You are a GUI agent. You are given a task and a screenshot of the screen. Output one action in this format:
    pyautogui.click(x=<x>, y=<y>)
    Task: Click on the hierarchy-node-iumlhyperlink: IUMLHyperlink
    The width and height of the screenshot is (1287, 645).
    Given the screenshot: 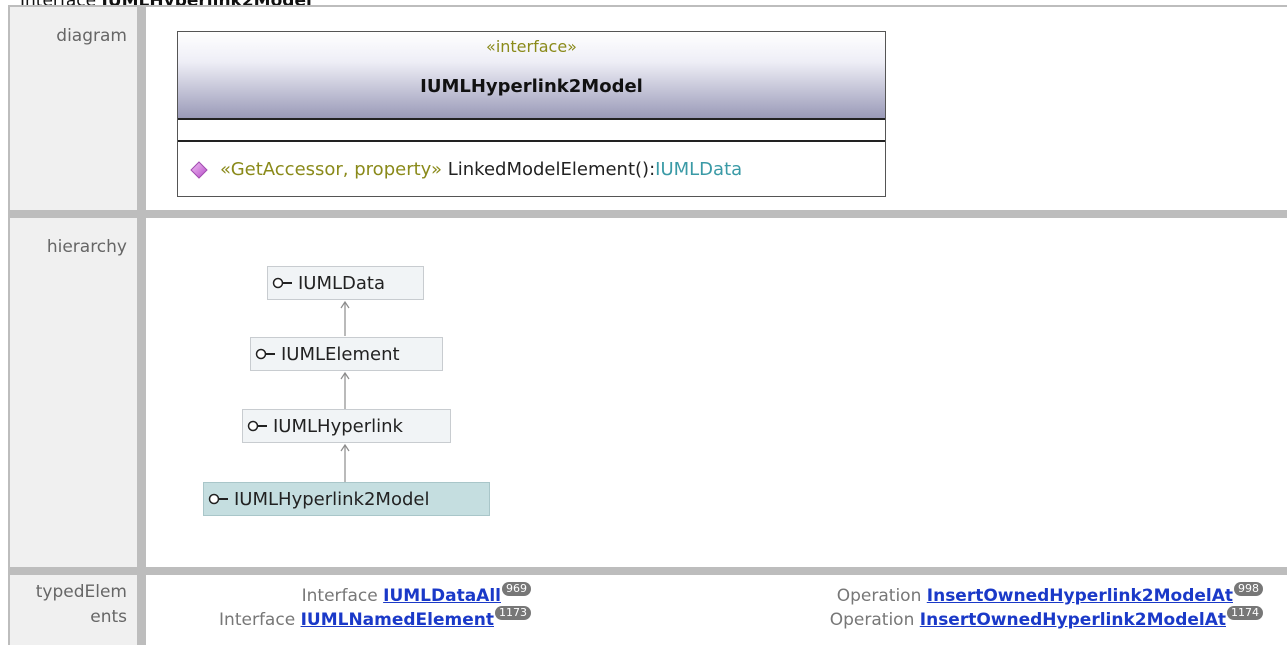 What is the action you would take?
    pyautogui.click(x=346, y=426)
    